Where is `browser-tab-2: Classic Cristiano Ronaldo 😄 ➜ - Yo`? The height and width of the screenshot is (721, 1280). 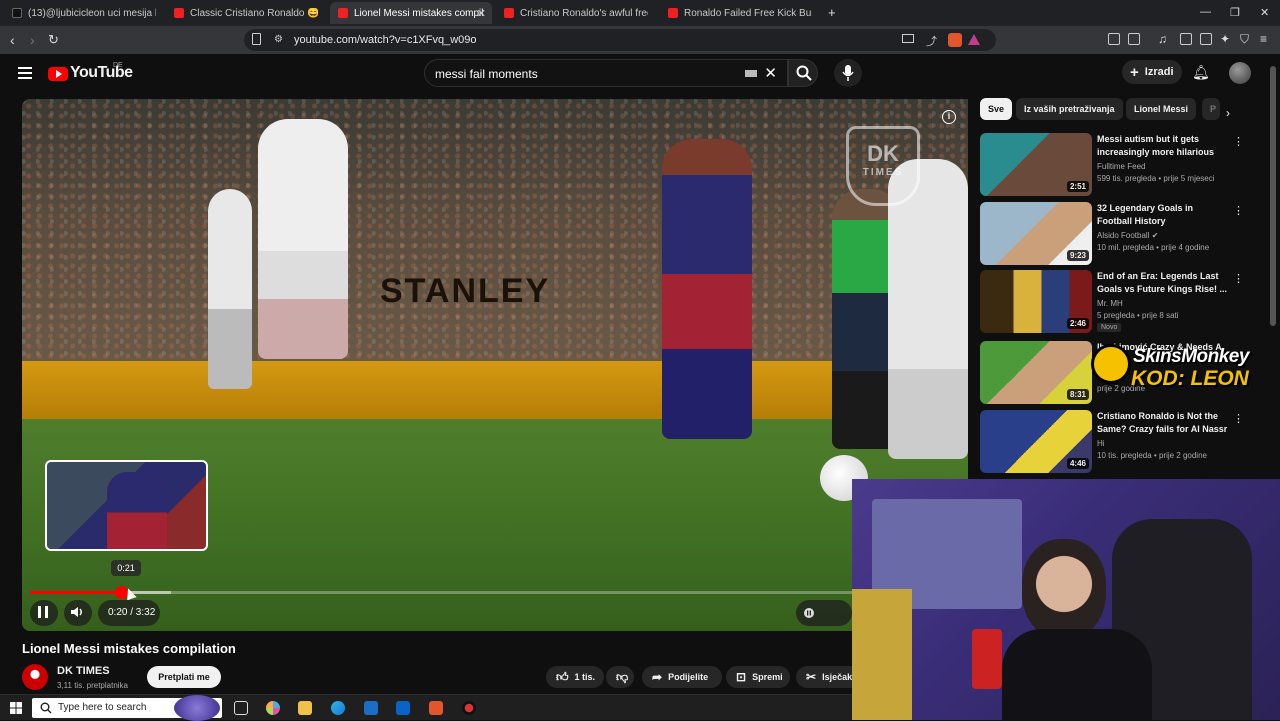 browser-tab-2: Classic Cristiano Ronaldo 😄 ➜ - Yo is located at coordinates (246, 13).